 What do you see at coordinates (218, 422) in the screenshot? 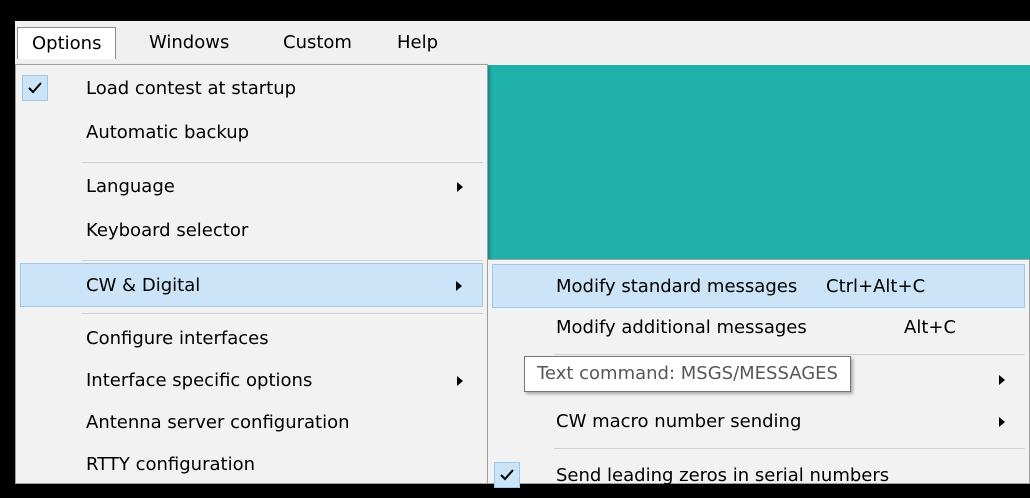
I see `menu-item-label: Antenna server configuration` at bounding box center [218, 422].